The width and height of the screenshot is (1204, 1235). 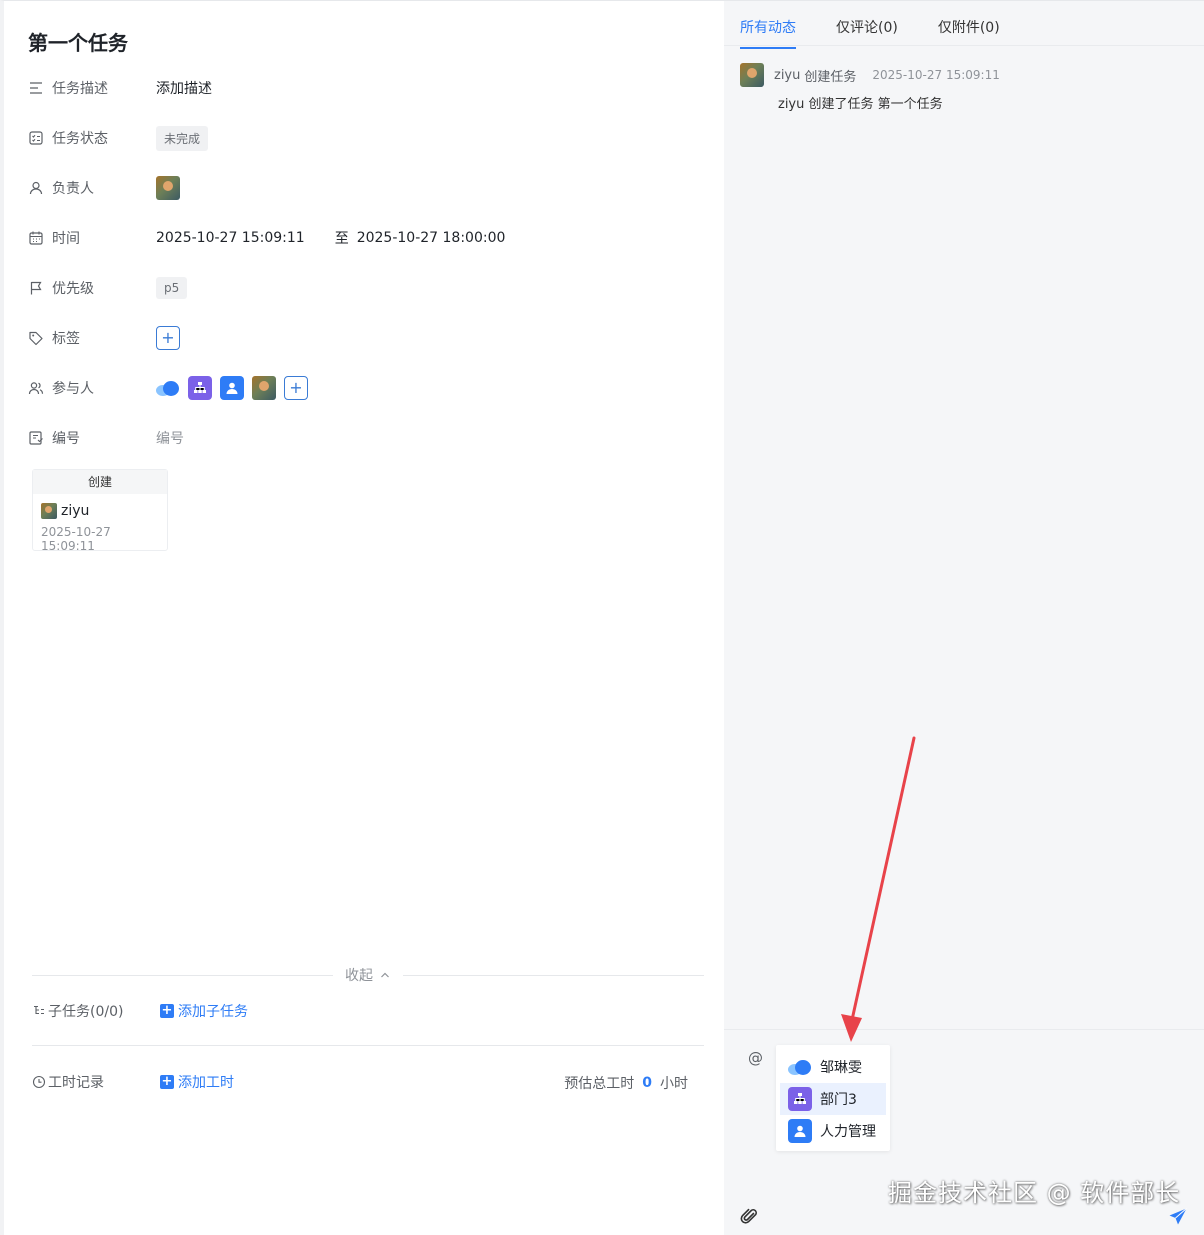 I want to click on align-left-icon, so click(x=36, y=88).